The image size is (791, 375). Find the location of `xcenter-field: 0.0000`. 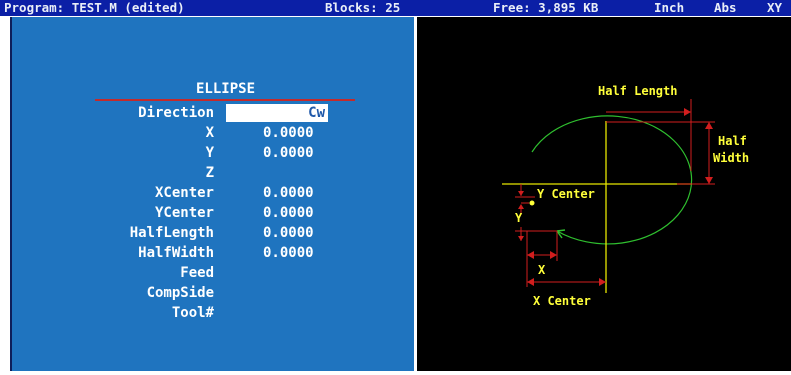

xcenter-field: 0.0000 is located at coordinates (288, 193).